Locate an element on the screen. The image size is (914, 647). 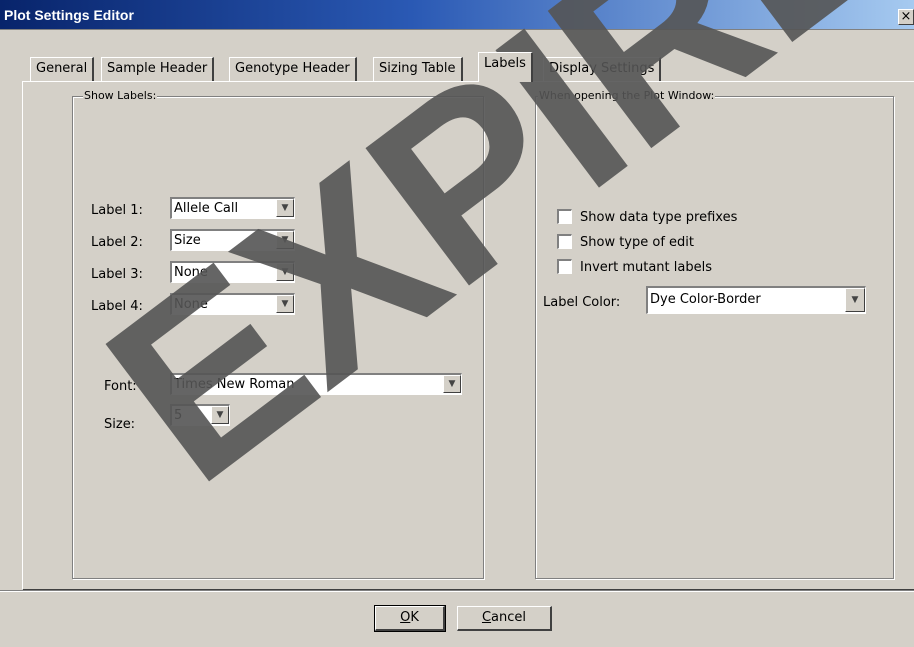
close-icon: × is located at coordinates (906, 17).